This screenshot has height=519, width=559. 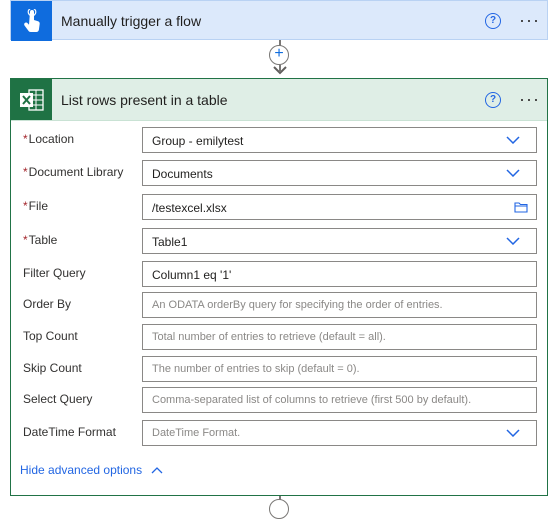 I want to click on hide-advanced-options-label: Hide advanced options, so click(x=81, y=470).